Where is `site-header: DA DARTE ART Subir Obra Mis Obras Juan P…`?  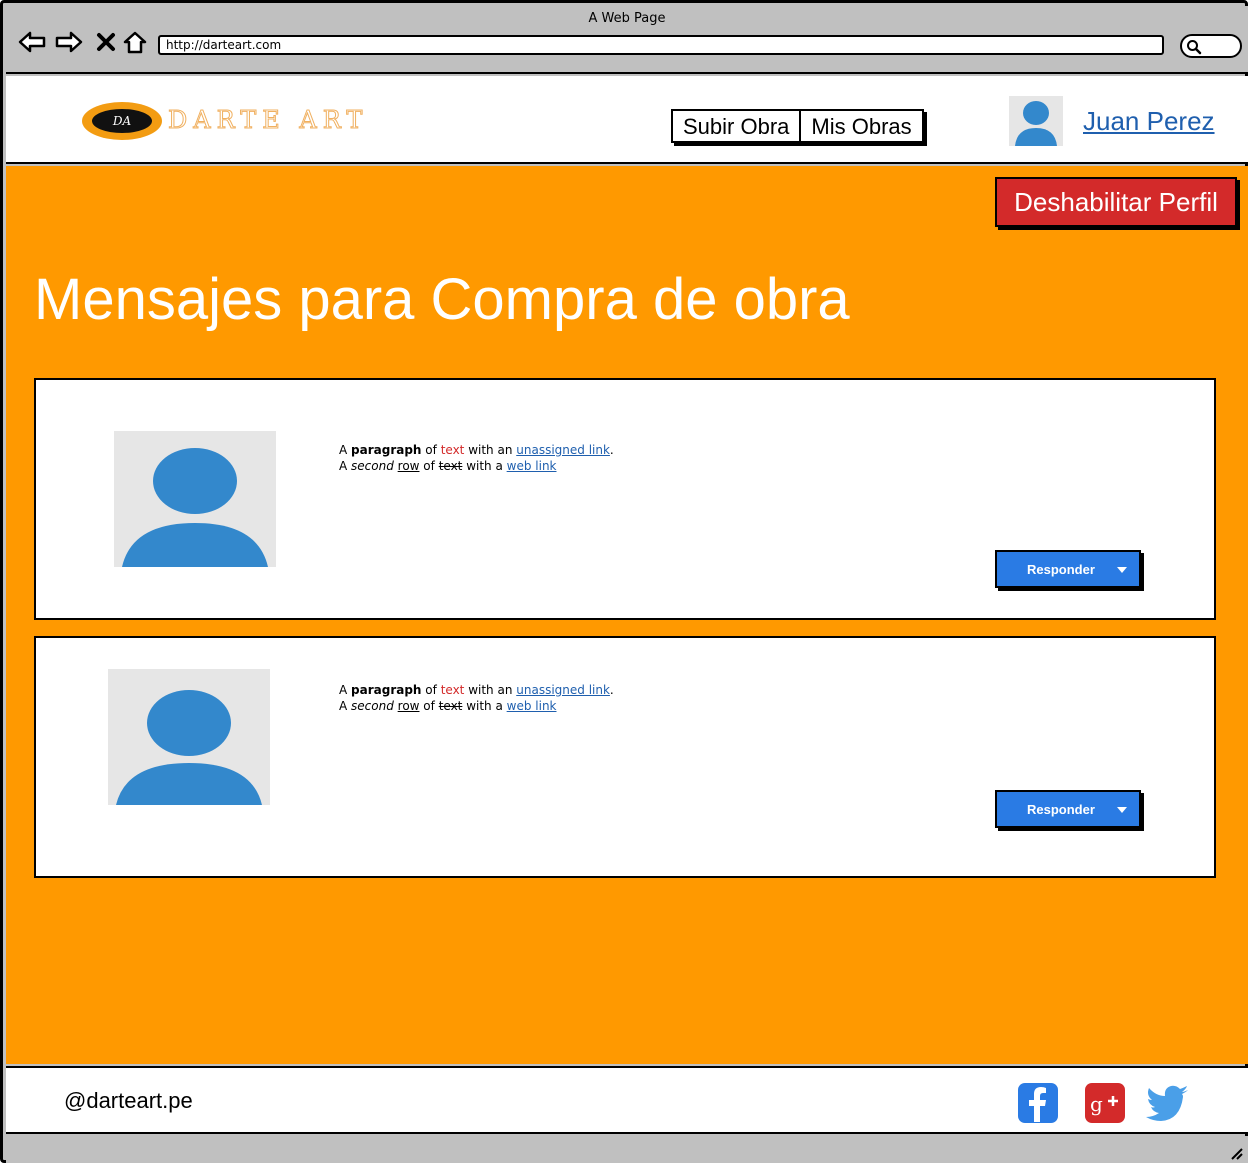
site-header: DA DARTE ART Subir Obra Mis Obras Juan P… is located at coordinates (627, 120).